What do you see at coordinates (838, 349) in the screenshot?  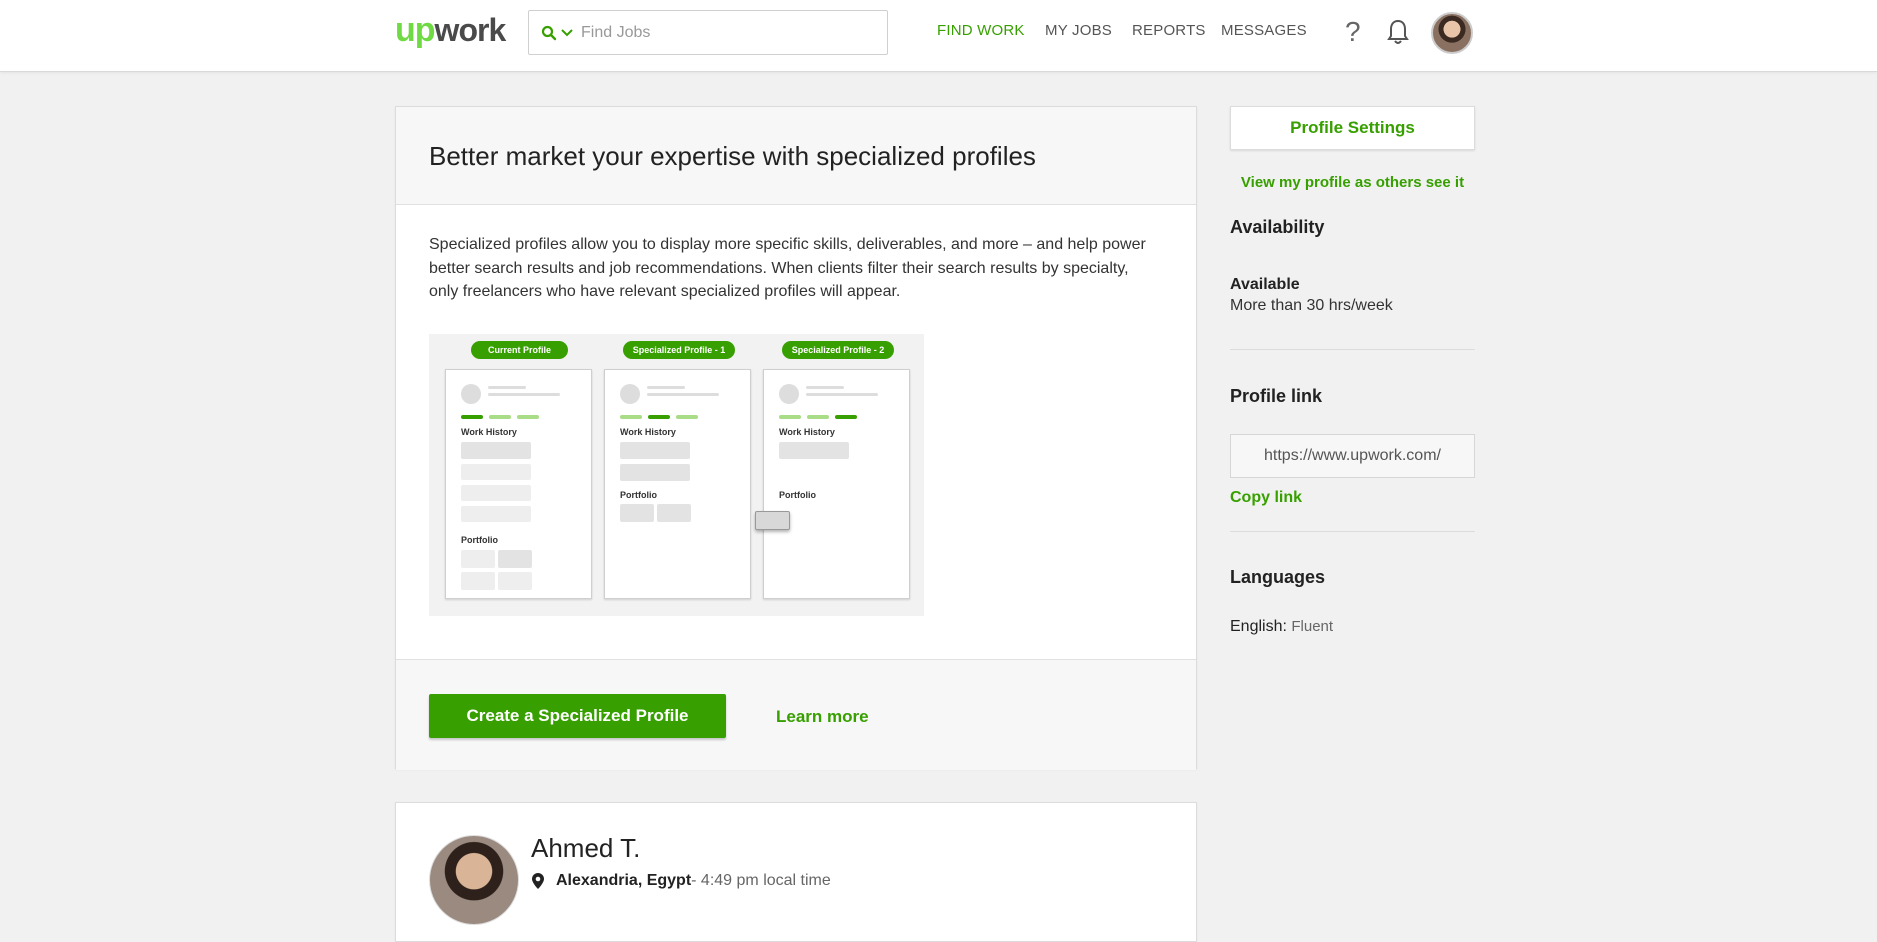 I see `tag-specialized-profile-2: Specialized Profile - 2` at bounding box center [838, 349].